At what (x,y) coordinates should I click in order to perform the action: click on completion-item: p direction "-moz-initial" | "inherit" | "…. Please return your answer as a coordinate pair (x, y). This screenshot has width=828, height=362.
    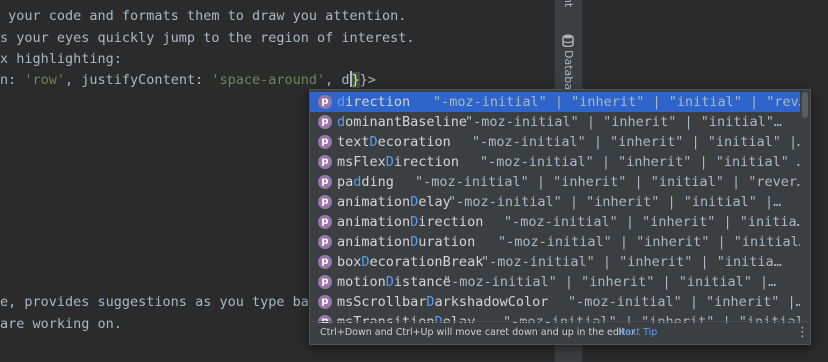
    Looking at the image, I should click on (555, 102).